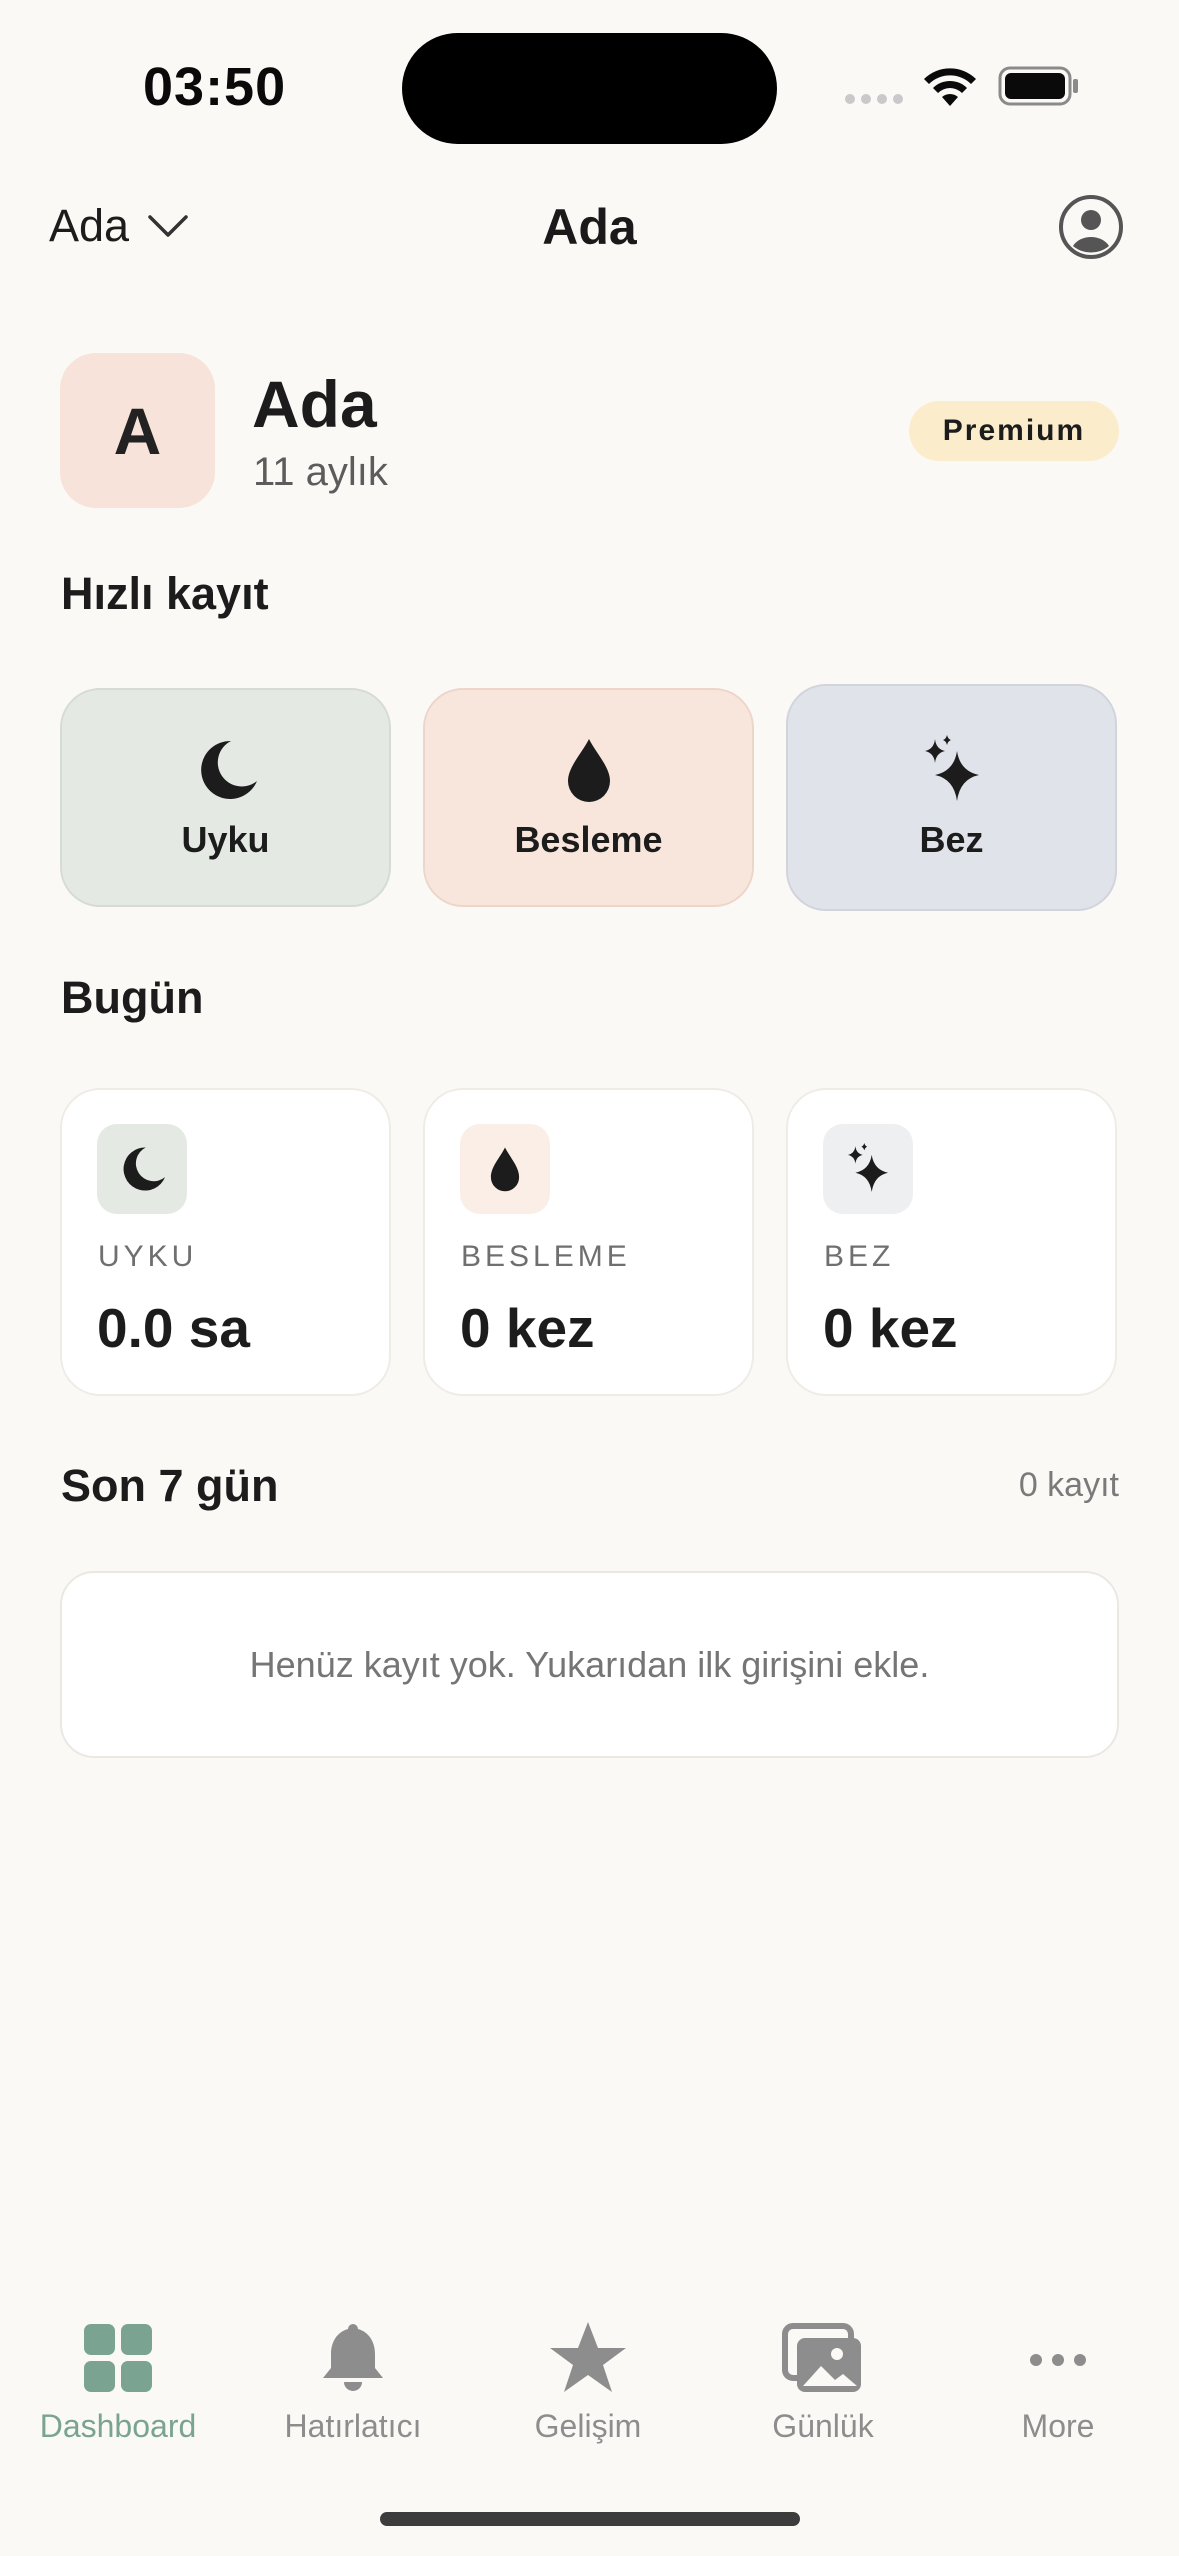 This screenshot has height=2556, width=1179. I want to click on more-icon, so click(1058, 2360).